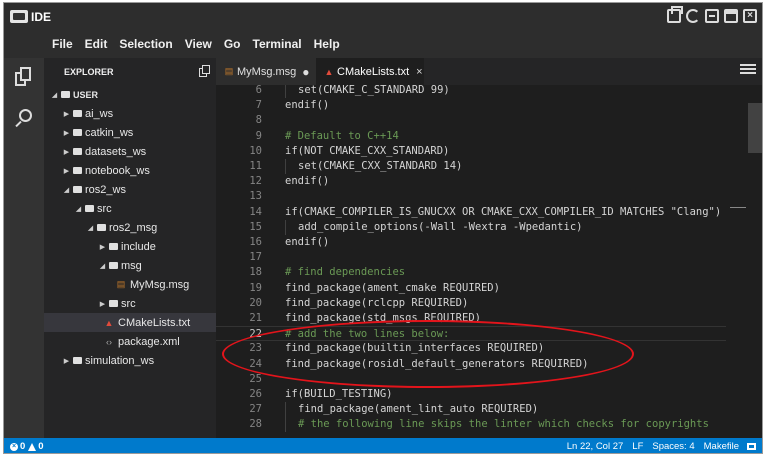 This screenshot has height=458, width=768. I want to click on refresh-icon, so click(693, 16).